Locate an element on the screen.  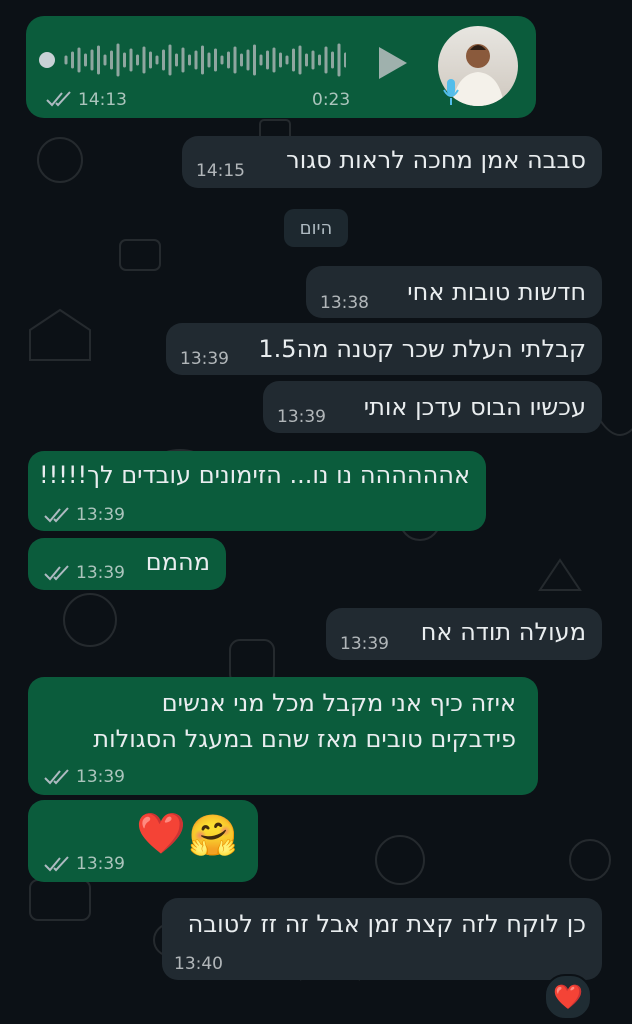
message-bubble: סבבה אמן מחכה לראות סגור 14:15 is located at coordinates (392, 162).